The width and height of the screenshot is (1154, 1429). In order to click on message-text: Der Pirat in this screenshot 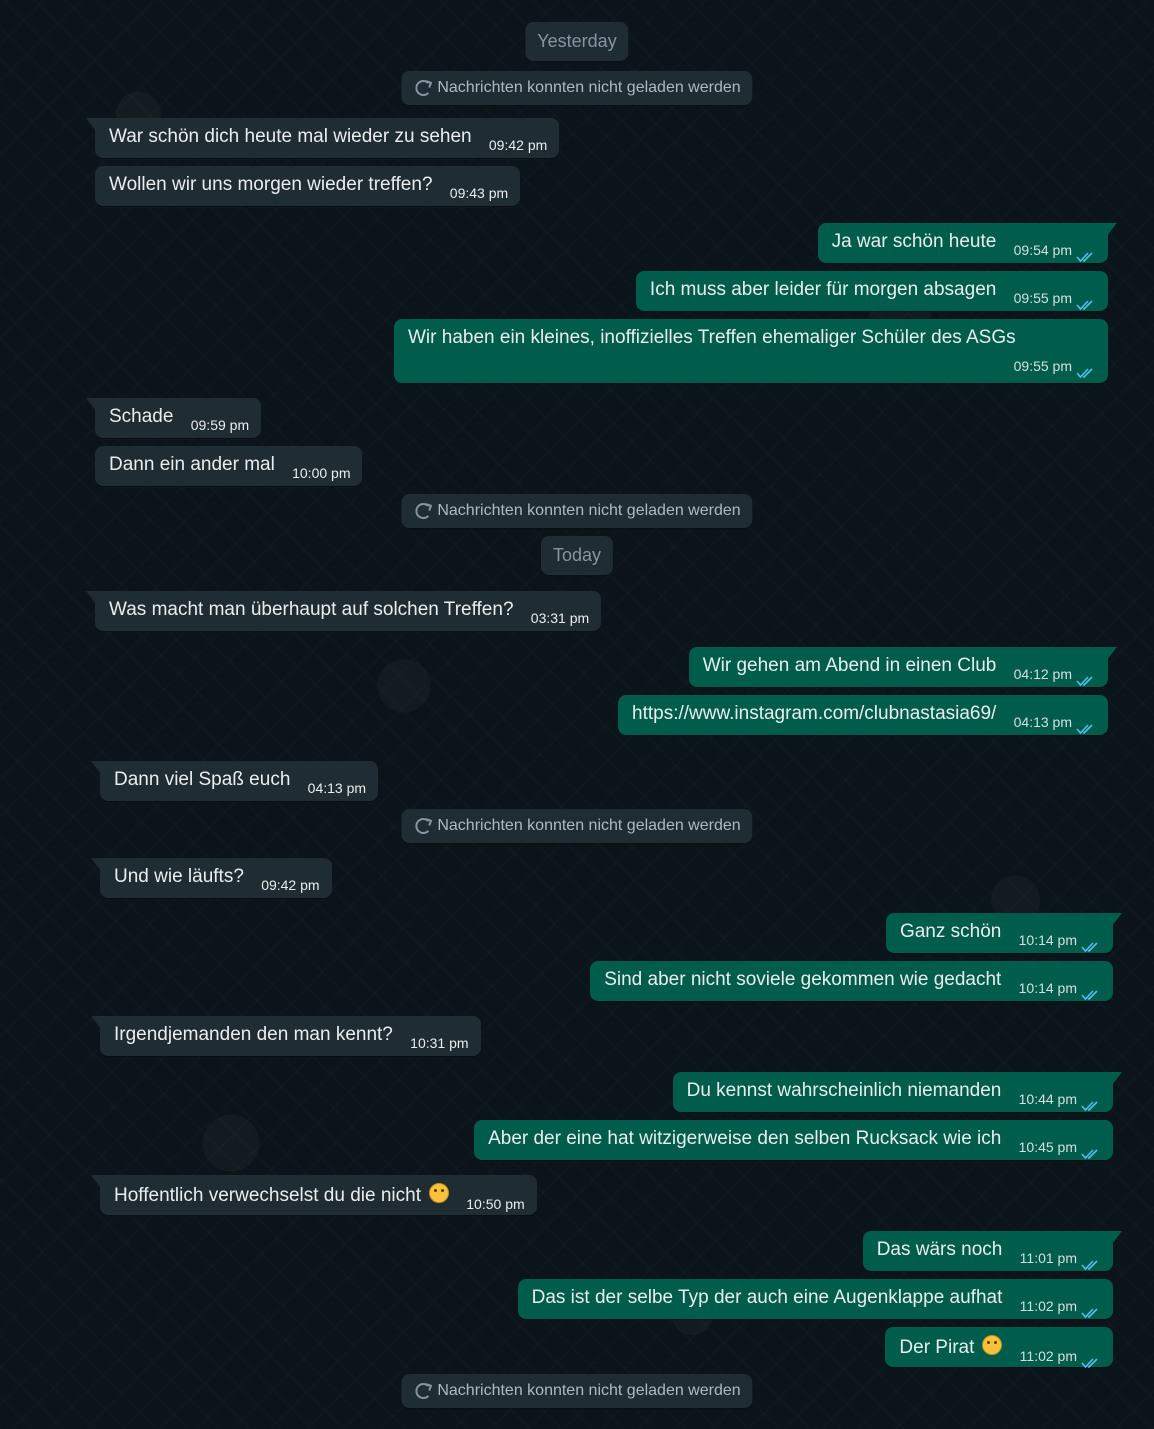, I will do `click(937, 1347)`.